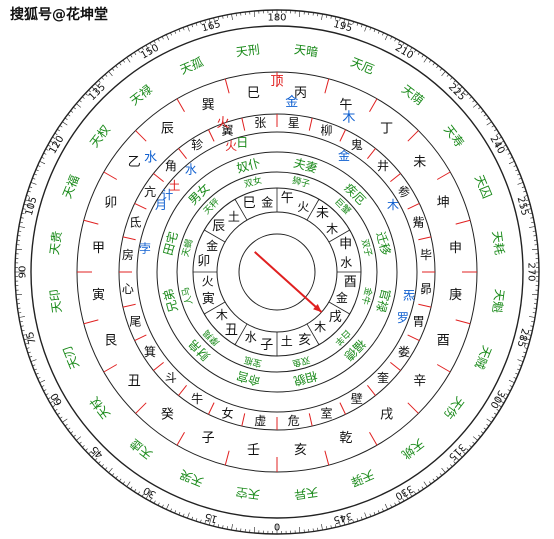  Describe the element at coordinates (301, 362) in the screenshot. I see `sign-name: 双鱼` at that location.